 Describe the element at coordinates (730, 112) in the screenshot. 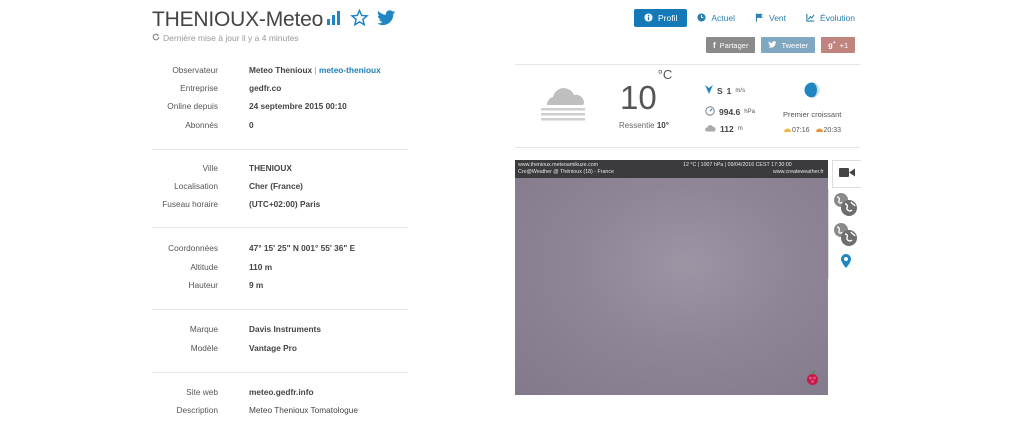

I see `pressure: 994.6 hPa` at that location.